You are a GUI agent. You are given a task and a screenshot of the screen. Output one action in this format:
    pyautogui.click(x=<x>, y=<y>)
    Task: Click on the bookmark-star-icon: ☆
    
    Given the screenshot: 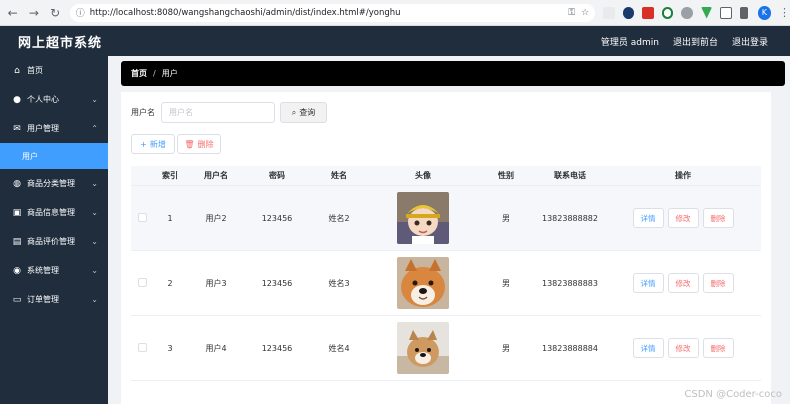 What is the action you would take?
    pyautogui.click(x=585, y=13)
    